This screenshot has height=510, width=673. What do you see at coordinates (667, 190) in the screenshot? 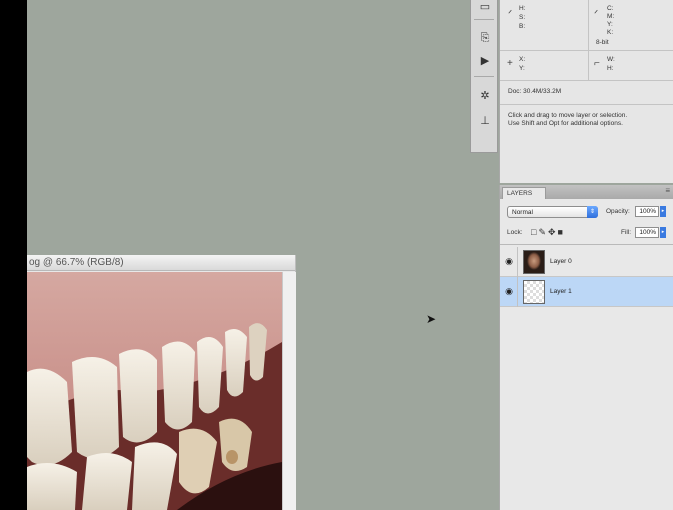
I see `panel-menu-icon: ≡` at bounding box center [667, 190].